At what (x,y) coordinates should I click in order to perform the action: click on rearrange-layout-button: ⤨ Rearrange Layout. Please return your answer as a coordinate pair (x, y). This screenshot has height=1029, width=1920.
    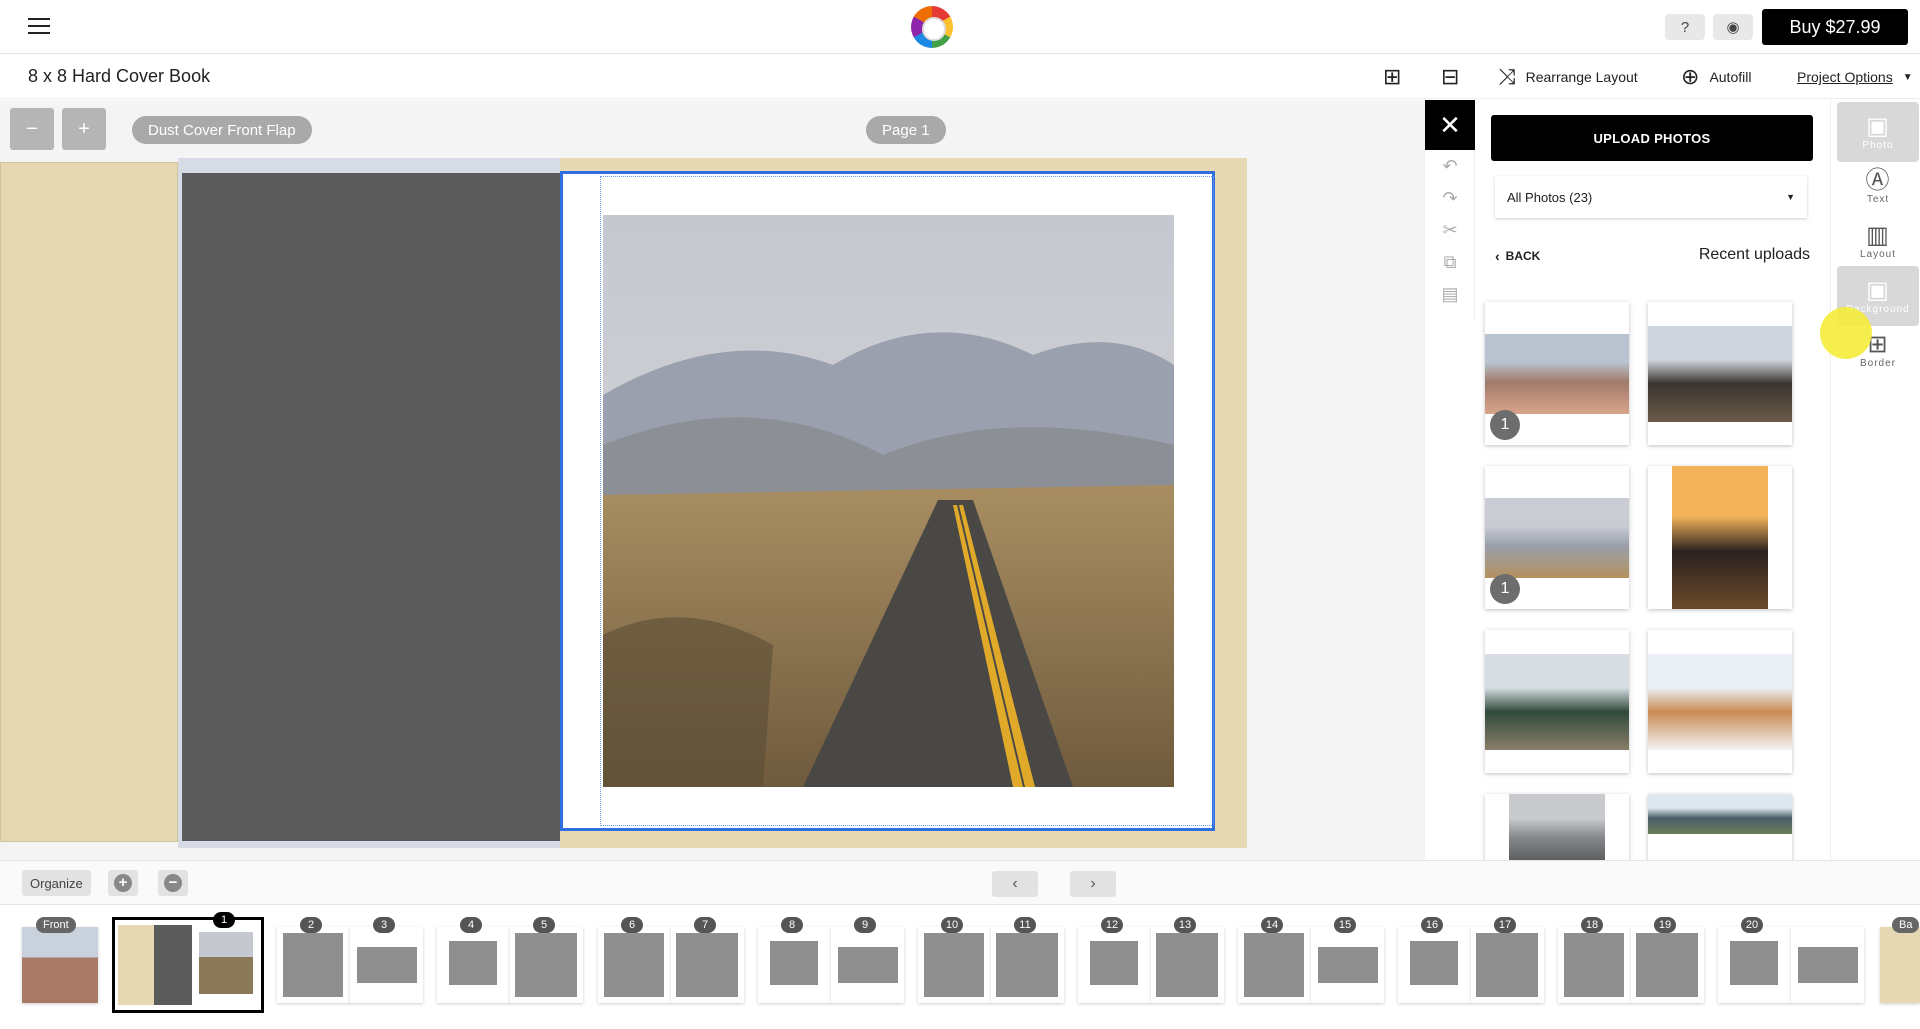
    Looking at the image, I should click on (1568, 77).